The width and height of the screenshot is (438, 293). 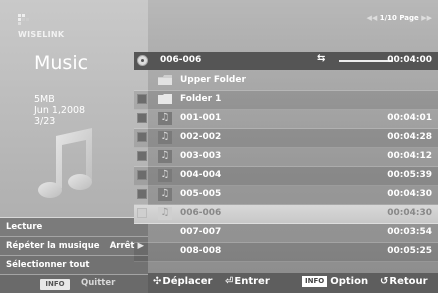 What do you see at coordinates (142, 60) in the screenshot?
I see `disc-icon` at bounding box center [142, 60].